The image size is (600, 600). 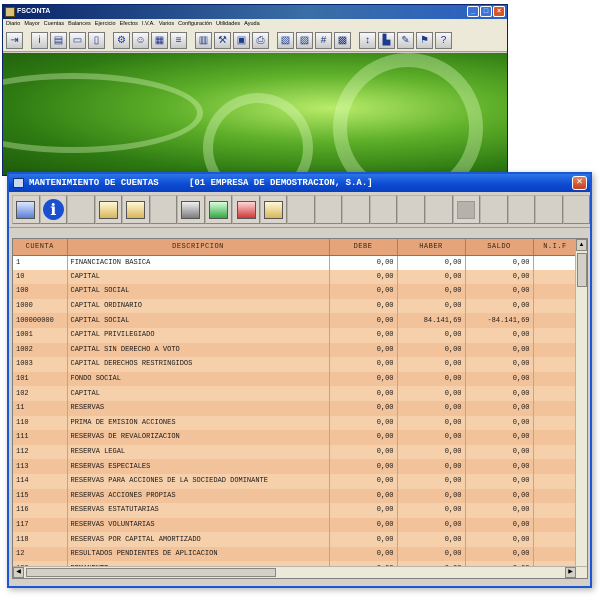 I want to click on list-button, so click(x=273, y=209).